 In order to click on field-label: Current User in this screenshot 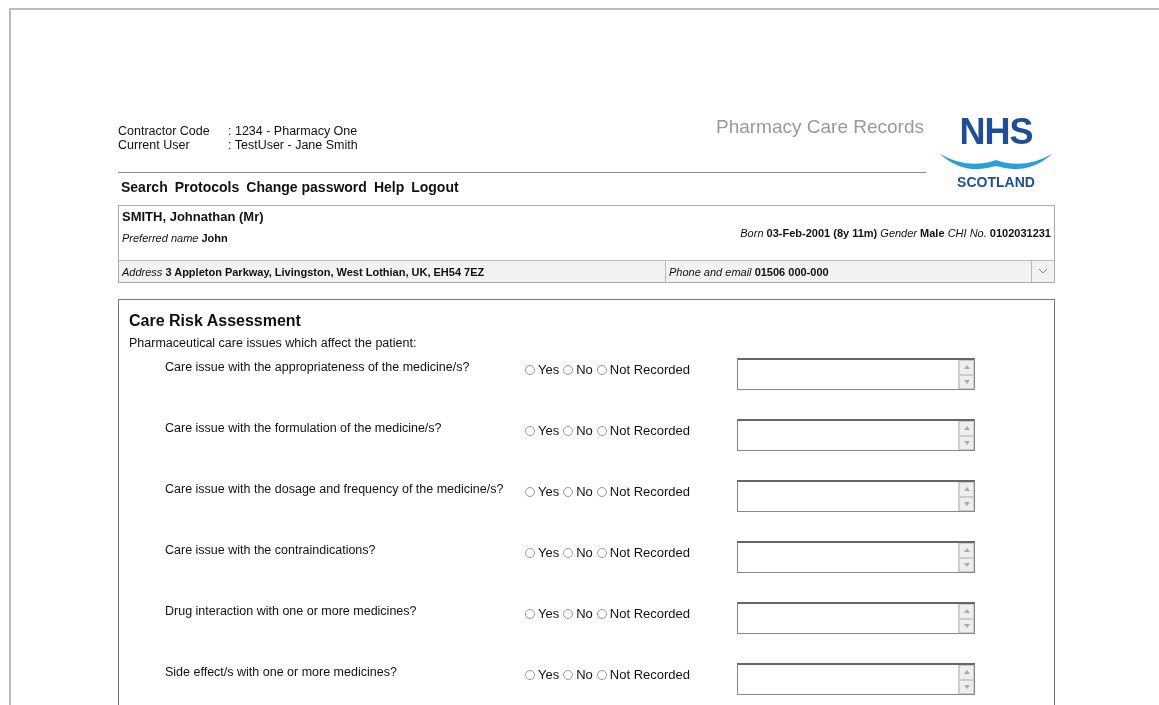, I will do `click(154, 145)`.